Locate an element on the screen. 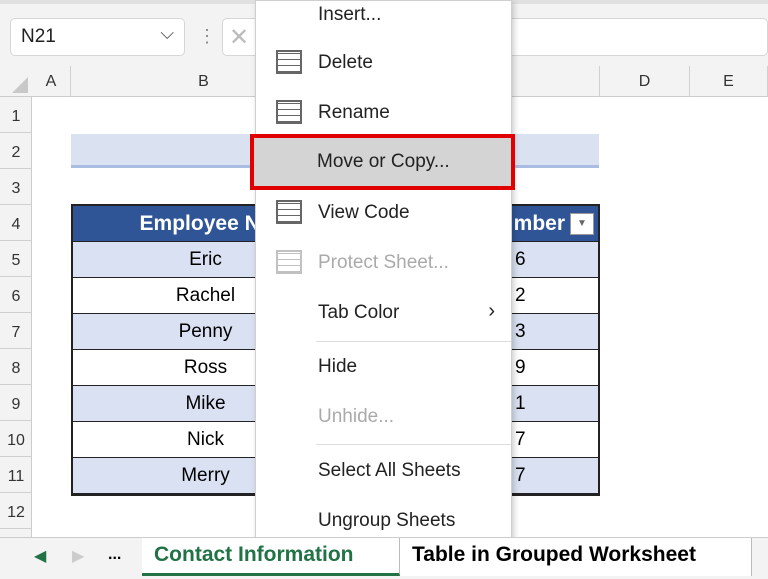 The image size is (768, 579). tab-contact-information: Contact Information is located at coordinates (271, 557).